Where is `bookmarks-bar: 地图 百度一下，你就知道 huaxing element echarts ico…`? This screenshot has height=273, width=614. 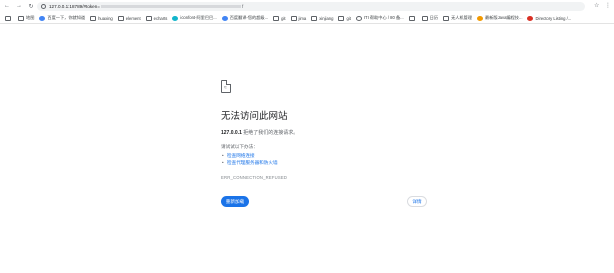
bookmarks-bar: 地图 百度一下，你就知道 huaxing element echarts ico… is located at coordinates (307, 18).